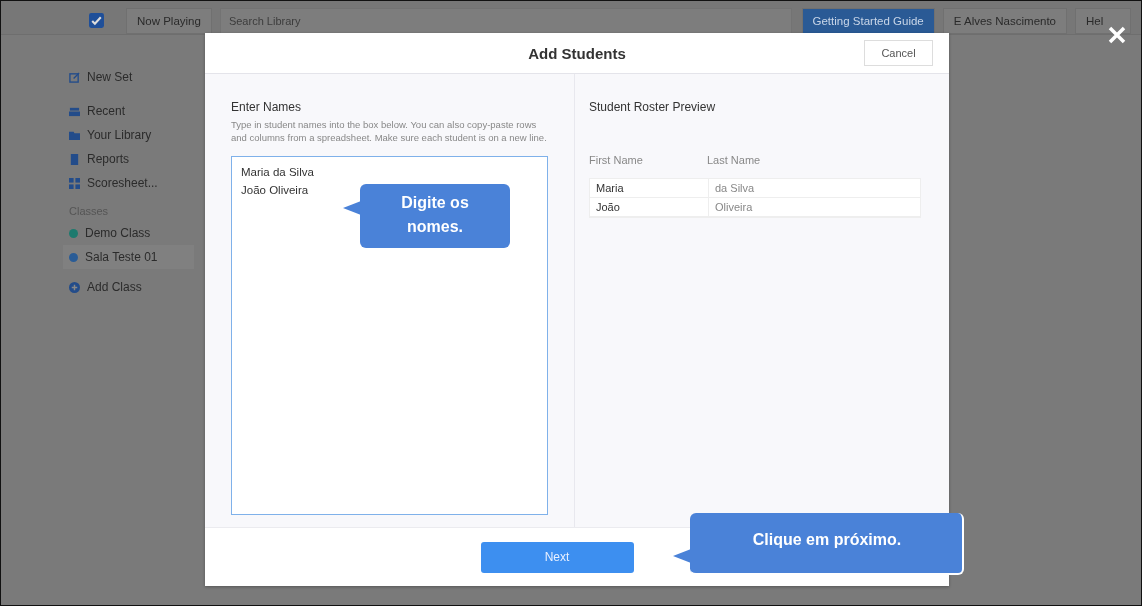  I want to click on close-icon, so click(1117, 35).